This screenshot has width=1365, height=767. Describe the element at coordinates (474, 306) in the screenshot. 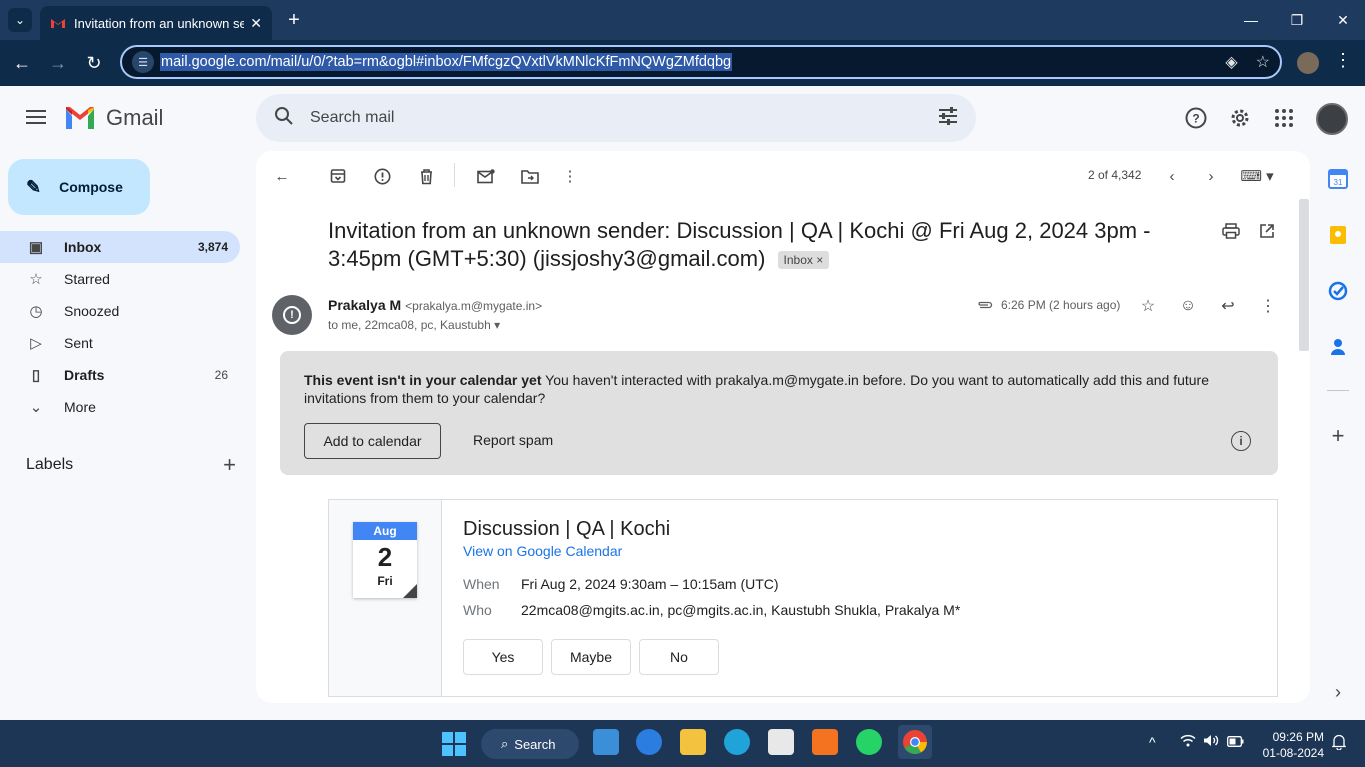

I see `sender-email: <prakalya.m@mygate.in>` at that location.